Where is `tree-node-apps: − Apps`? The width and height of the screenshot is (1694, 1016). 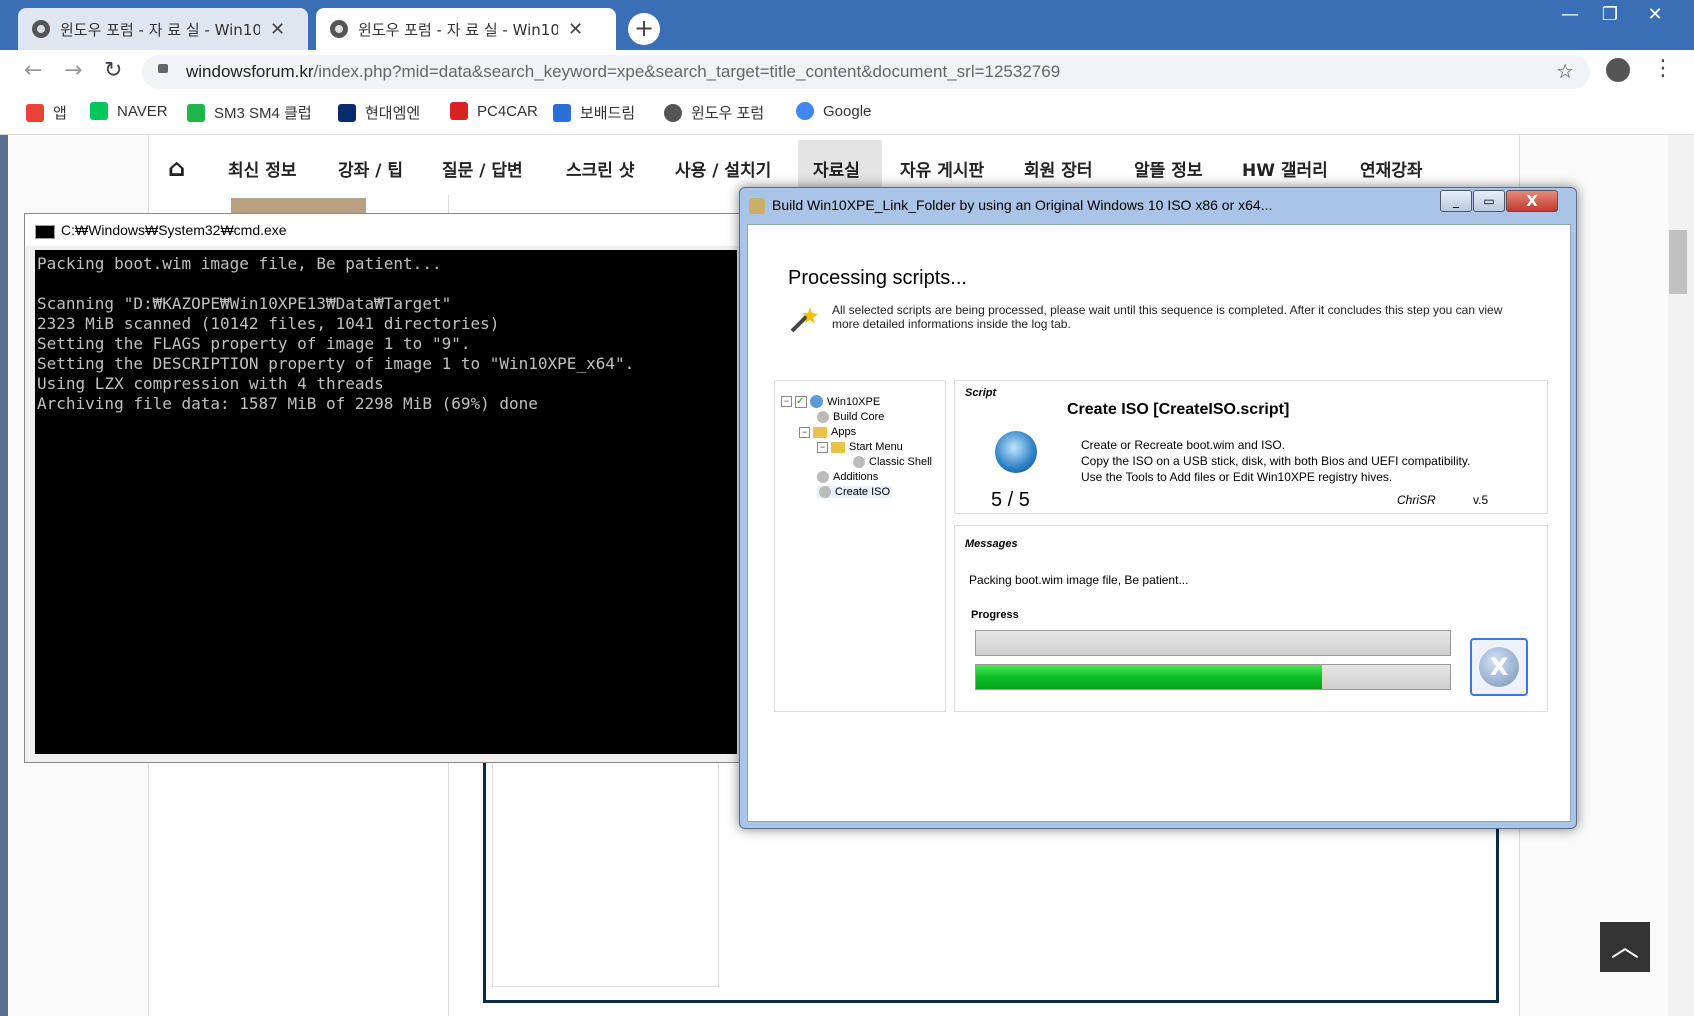
tree-node-apps: − Apps is located at coordinates (827, 432).